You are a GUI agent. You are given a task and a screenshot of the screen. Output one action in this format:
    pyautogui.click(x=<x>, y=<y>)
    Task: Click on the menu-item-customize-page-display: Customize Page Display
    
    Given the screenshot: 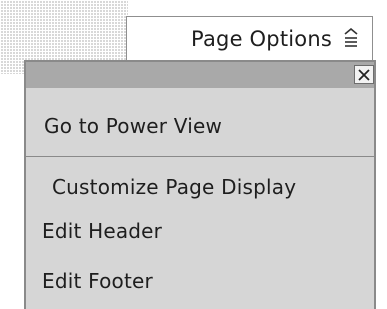 What is the action you would take?
    pyautogui.click(x=174, y=187)
    